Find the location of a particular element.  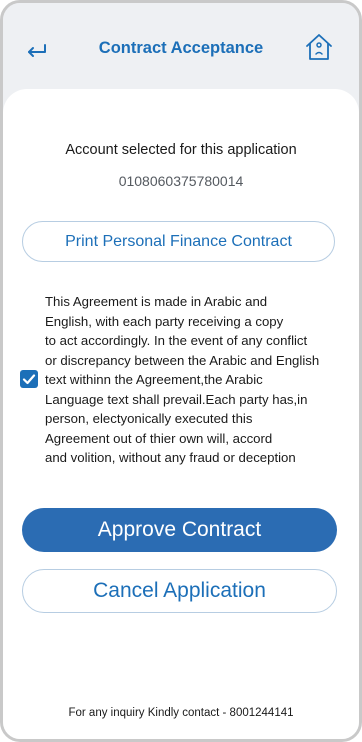

back-button is located at coordinates (38, 50).